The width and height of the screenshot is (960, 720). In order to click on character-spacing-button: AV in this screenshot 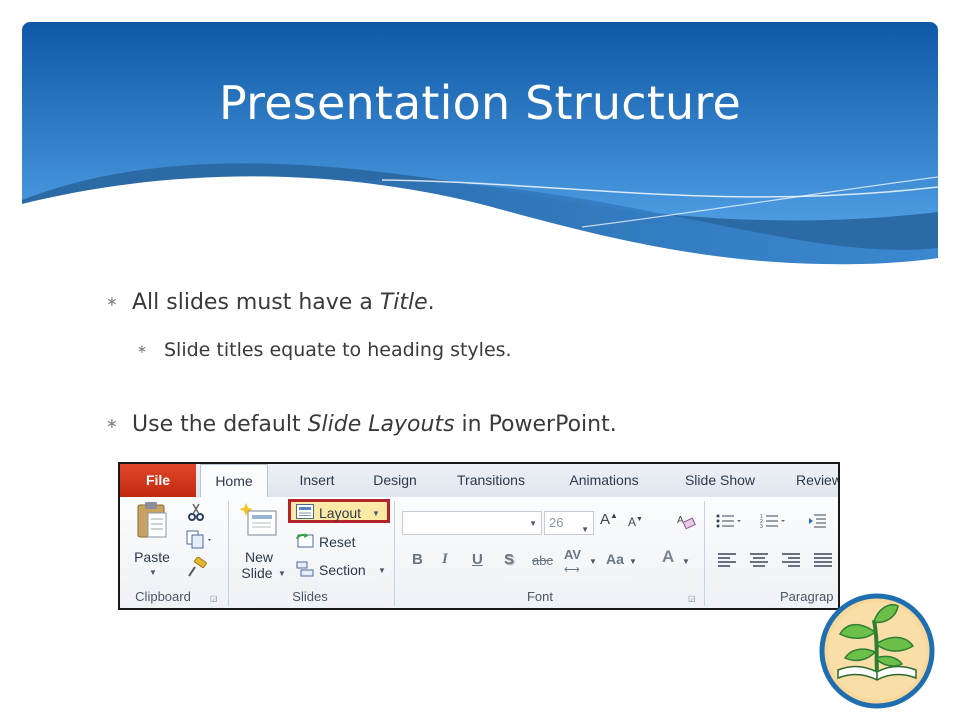, I will do `click(572, 554)`.